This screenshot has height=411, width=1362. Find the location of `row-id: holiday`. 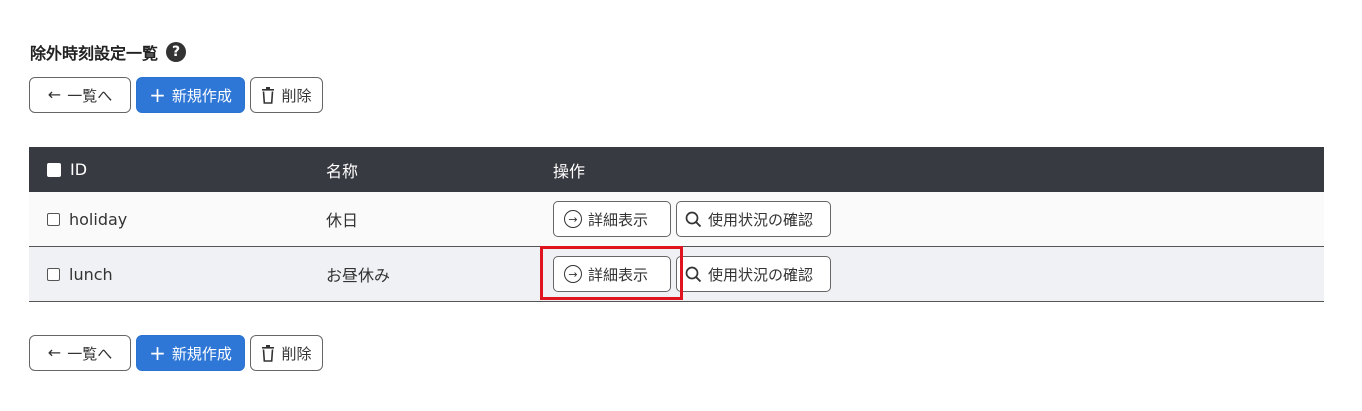

row-id: holiday is located at coordinates (98, 219).